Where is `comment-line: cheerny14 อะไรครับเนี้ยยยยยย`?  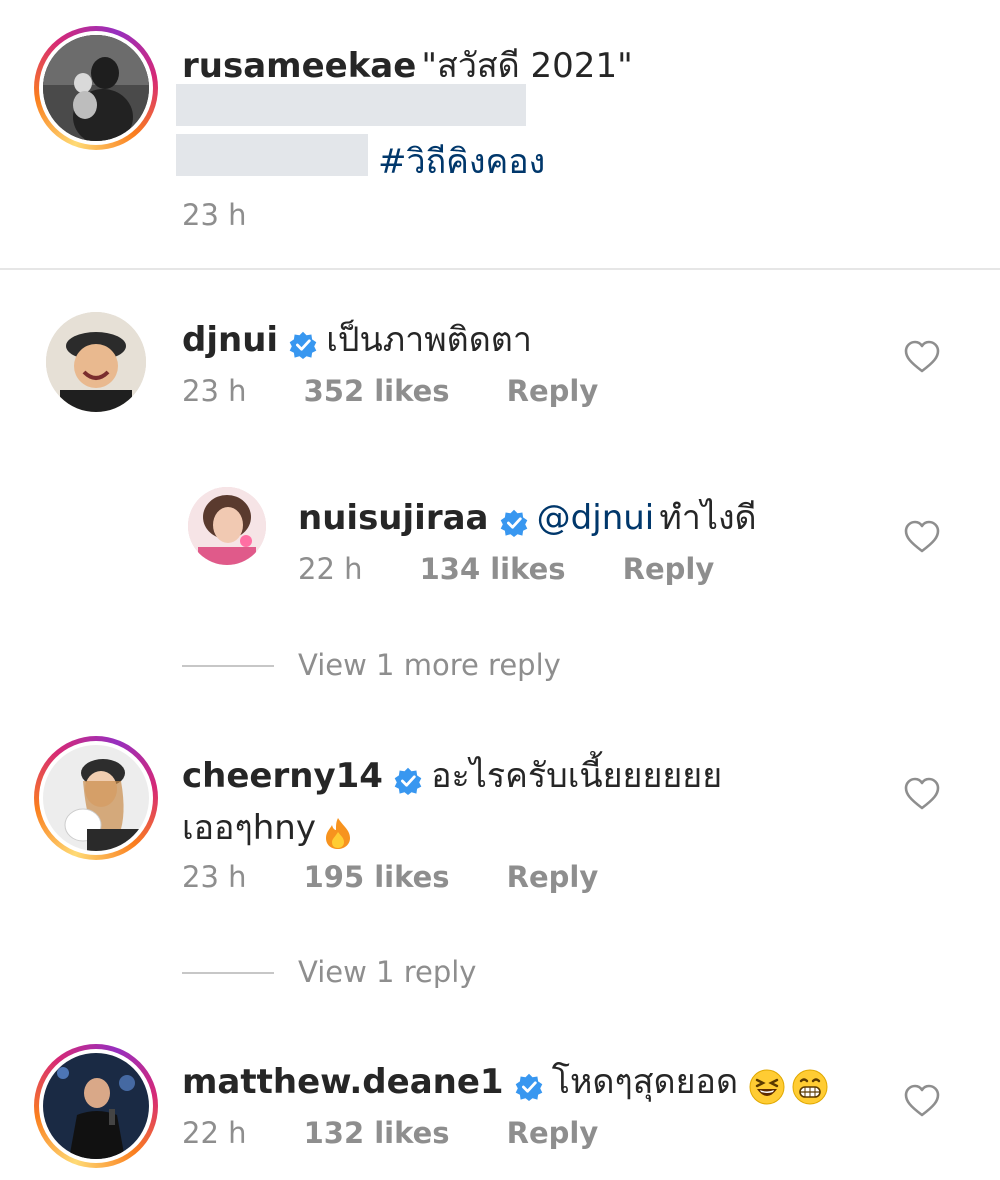
comment-line: cheerny14 อะไรครับเนี้ยยยยยย is located at coordinates (452, 775).